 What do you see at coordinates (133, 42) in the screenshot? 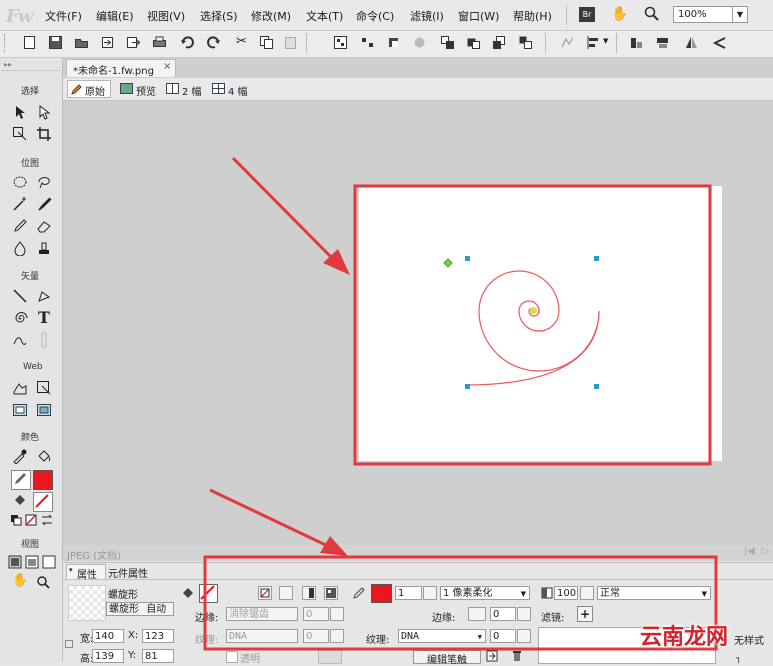
I see `export-icon` at bounding box center [133, 42].